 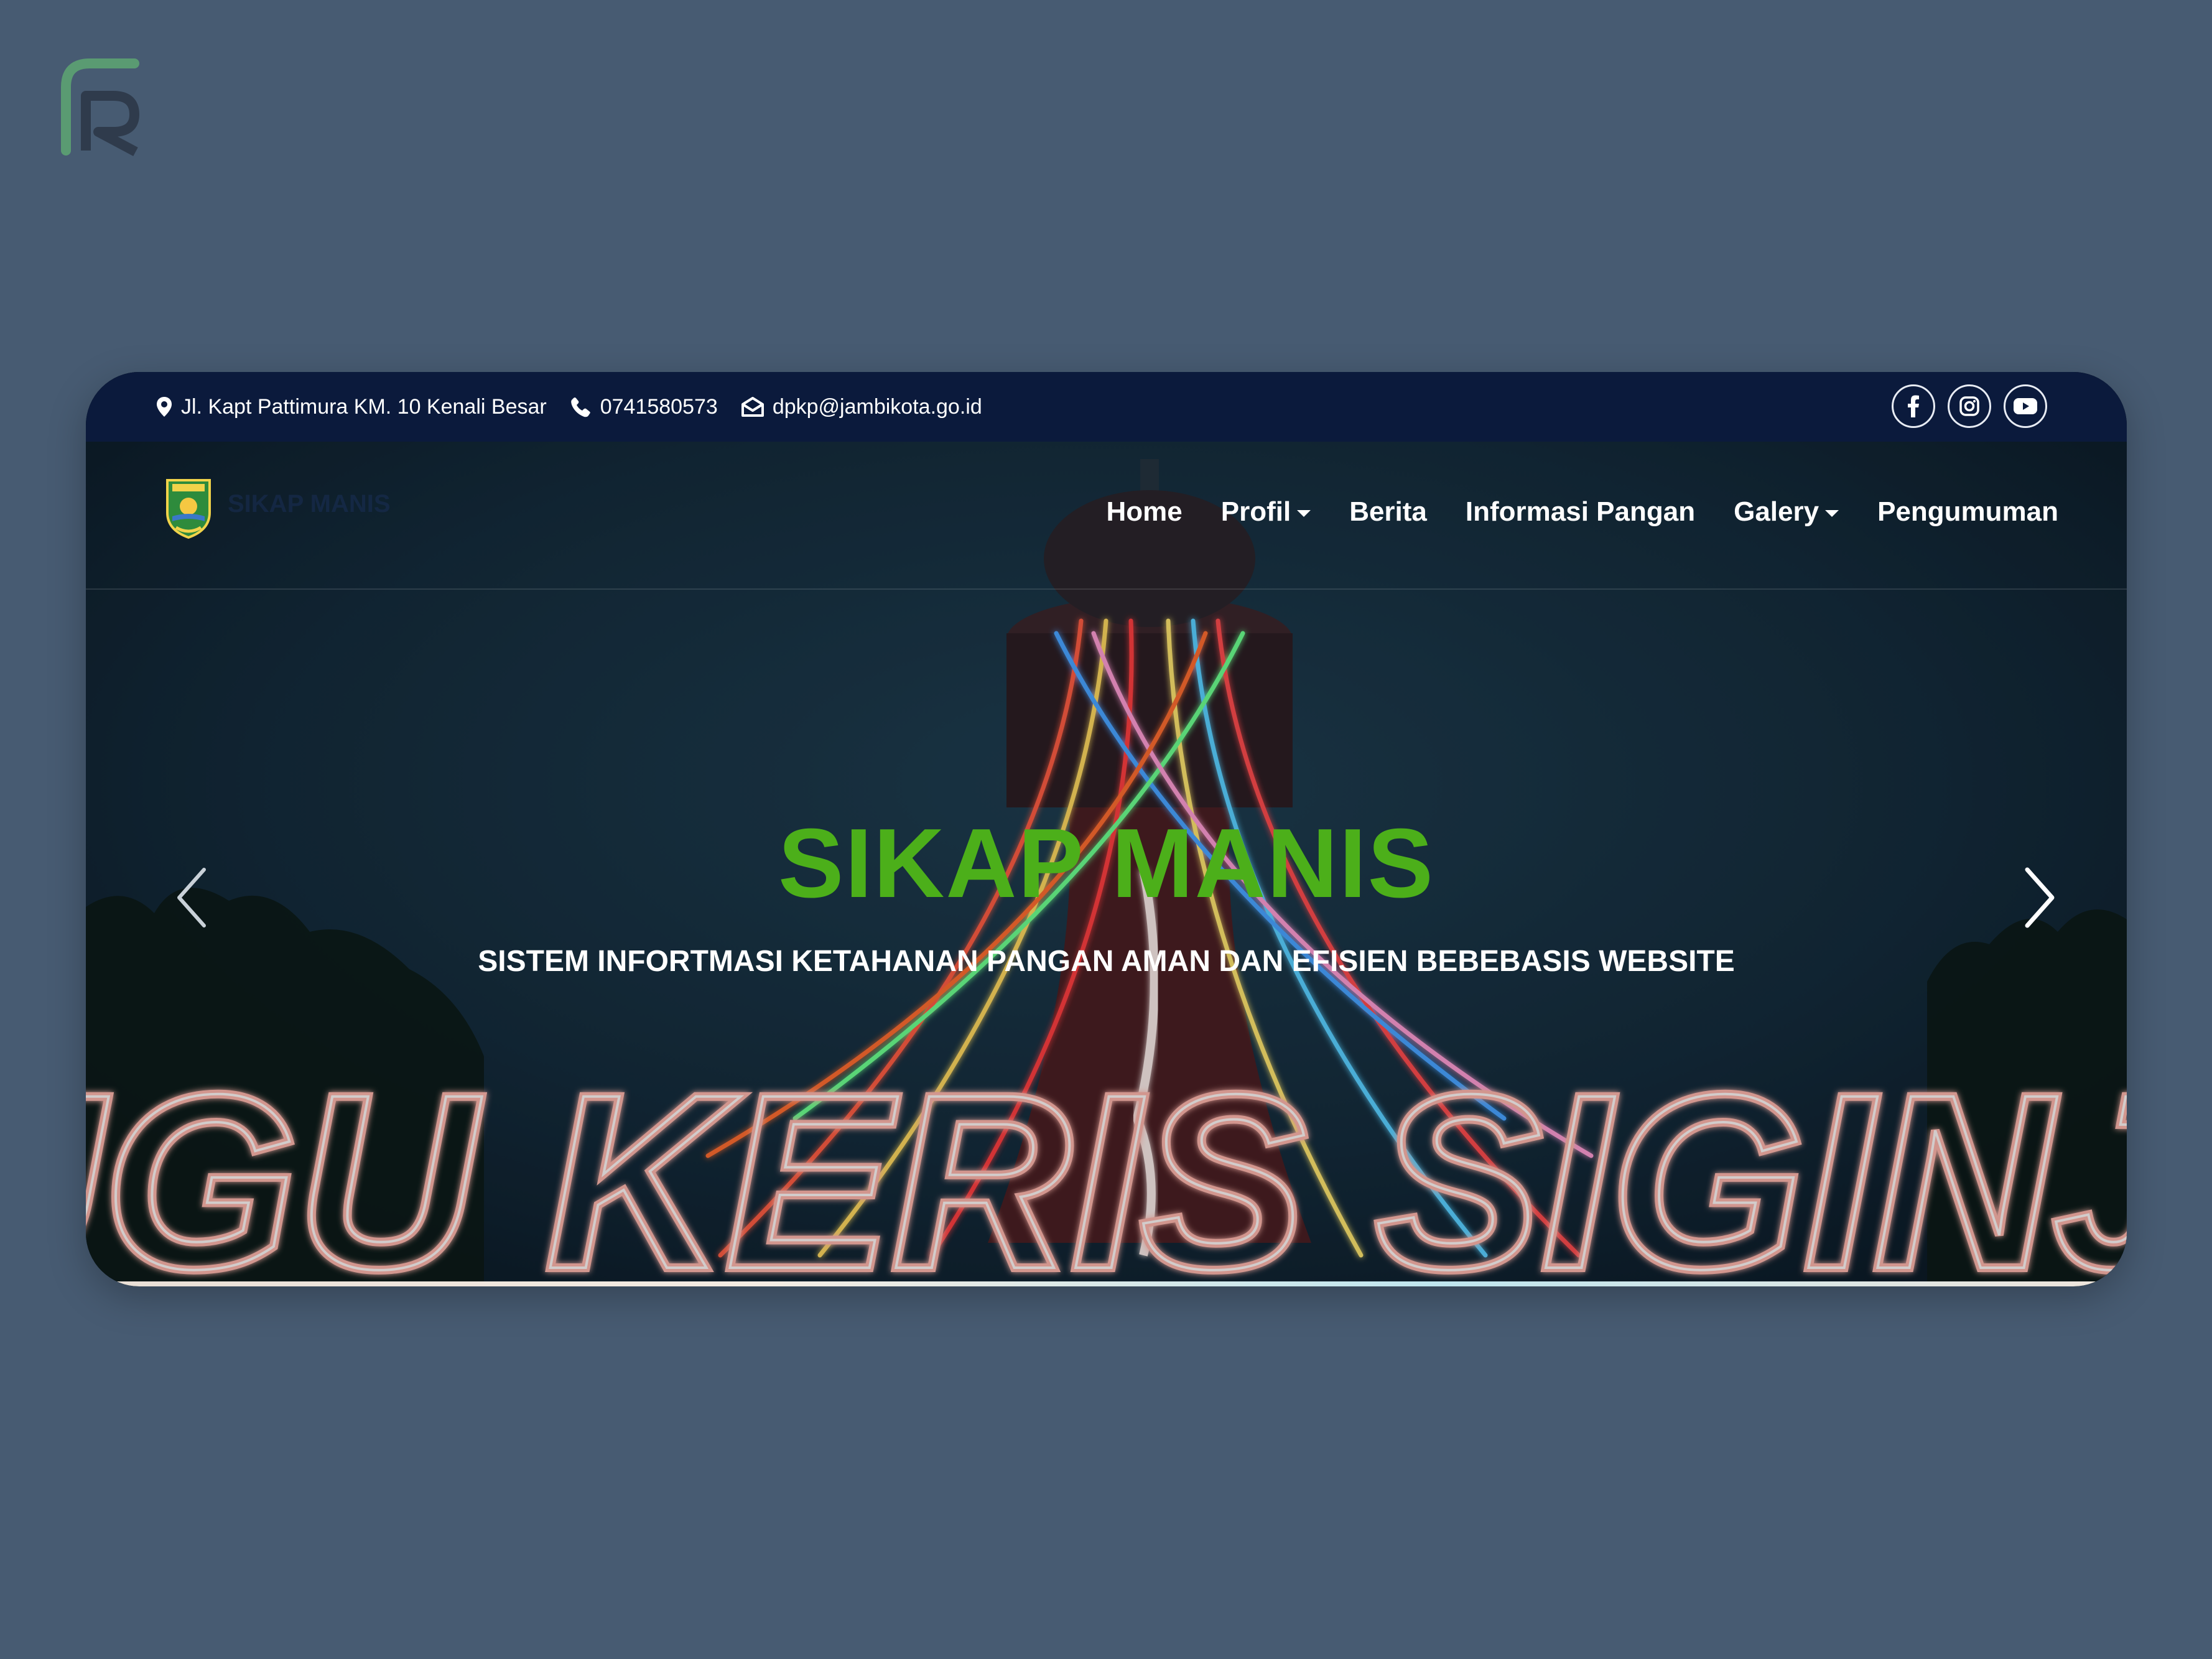 I want to click on hero-title: SIKAP MANIS, so click(x=1106, y=863).